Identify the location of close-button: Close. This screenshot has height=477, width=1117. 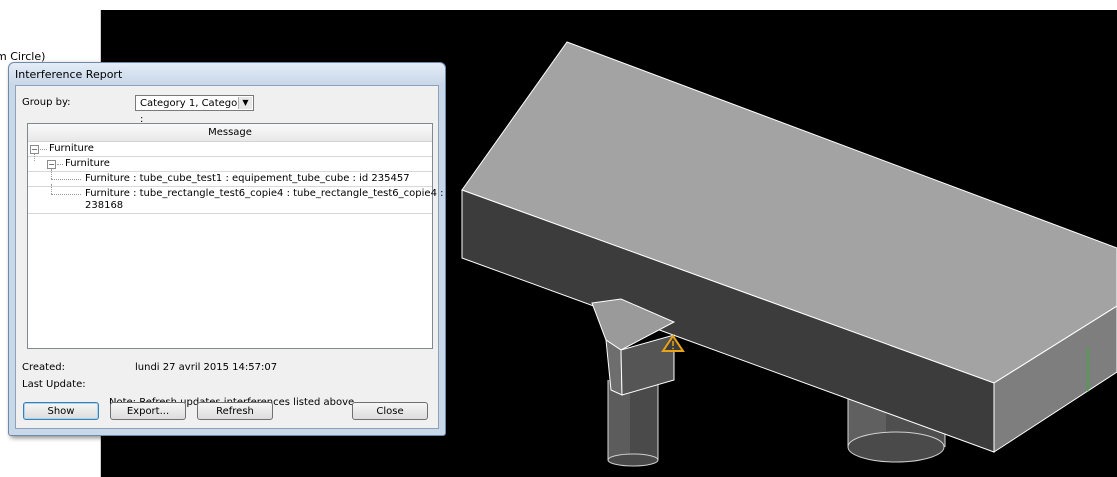
(390, 411).